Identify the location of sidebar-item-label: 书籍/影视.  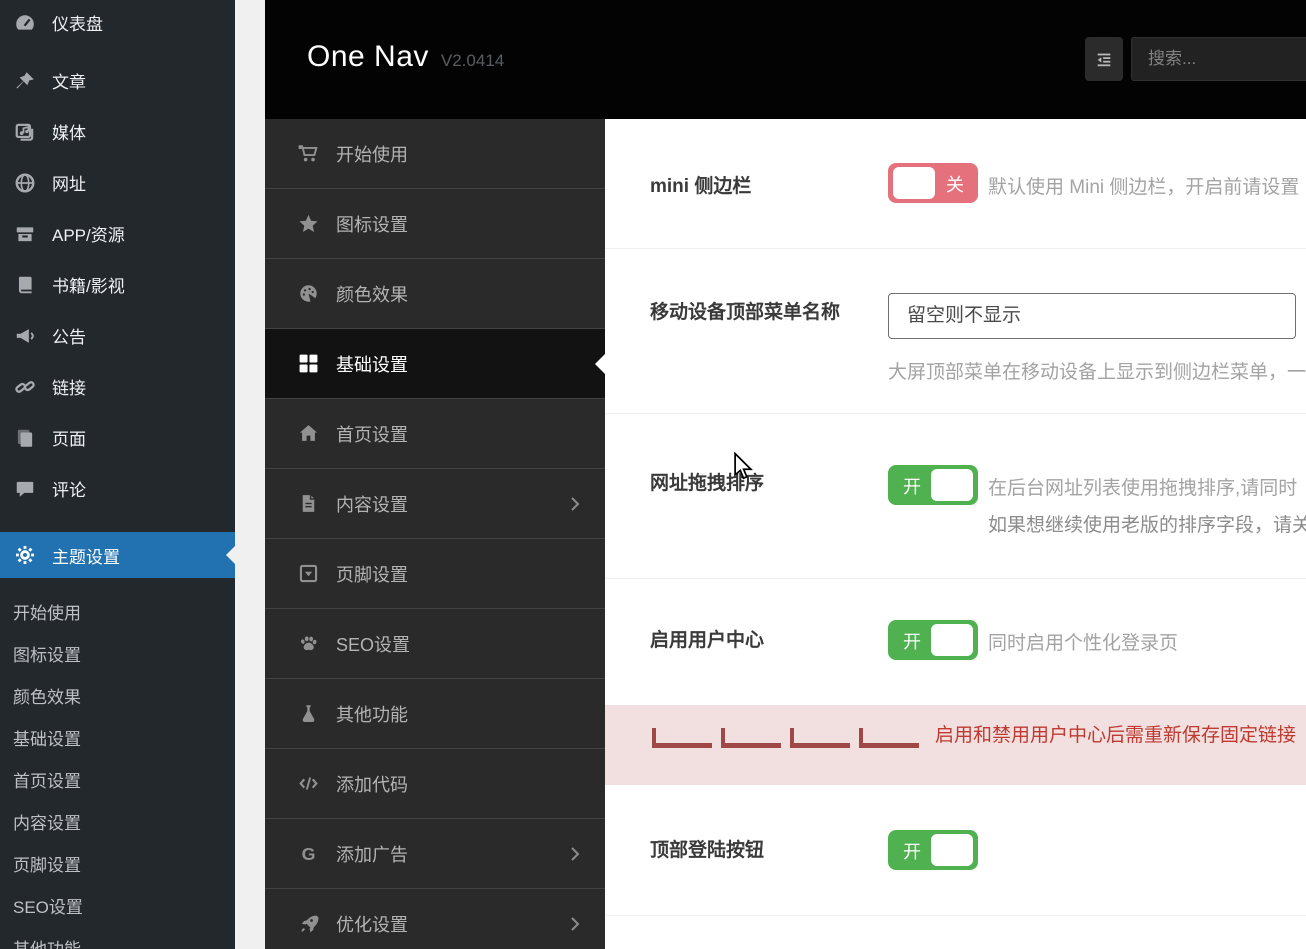
(88, 286).